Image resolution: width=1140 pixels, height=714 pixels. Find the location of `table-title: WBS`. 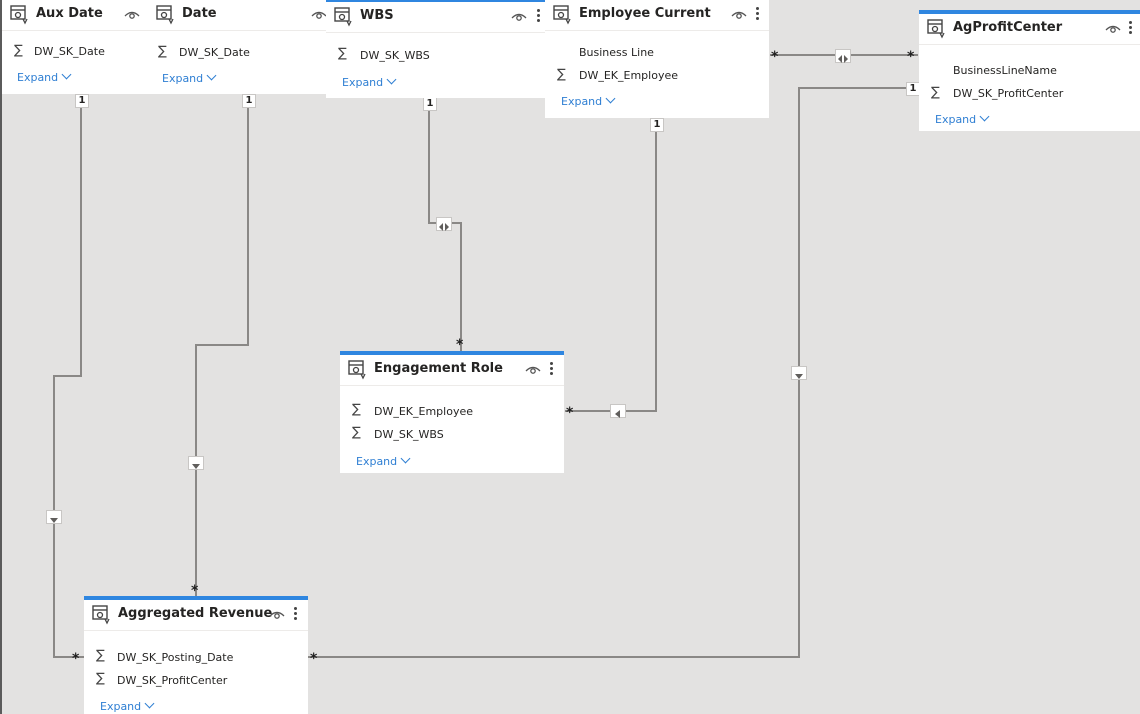

table-title: WBS is located at coordinates (377, 15).